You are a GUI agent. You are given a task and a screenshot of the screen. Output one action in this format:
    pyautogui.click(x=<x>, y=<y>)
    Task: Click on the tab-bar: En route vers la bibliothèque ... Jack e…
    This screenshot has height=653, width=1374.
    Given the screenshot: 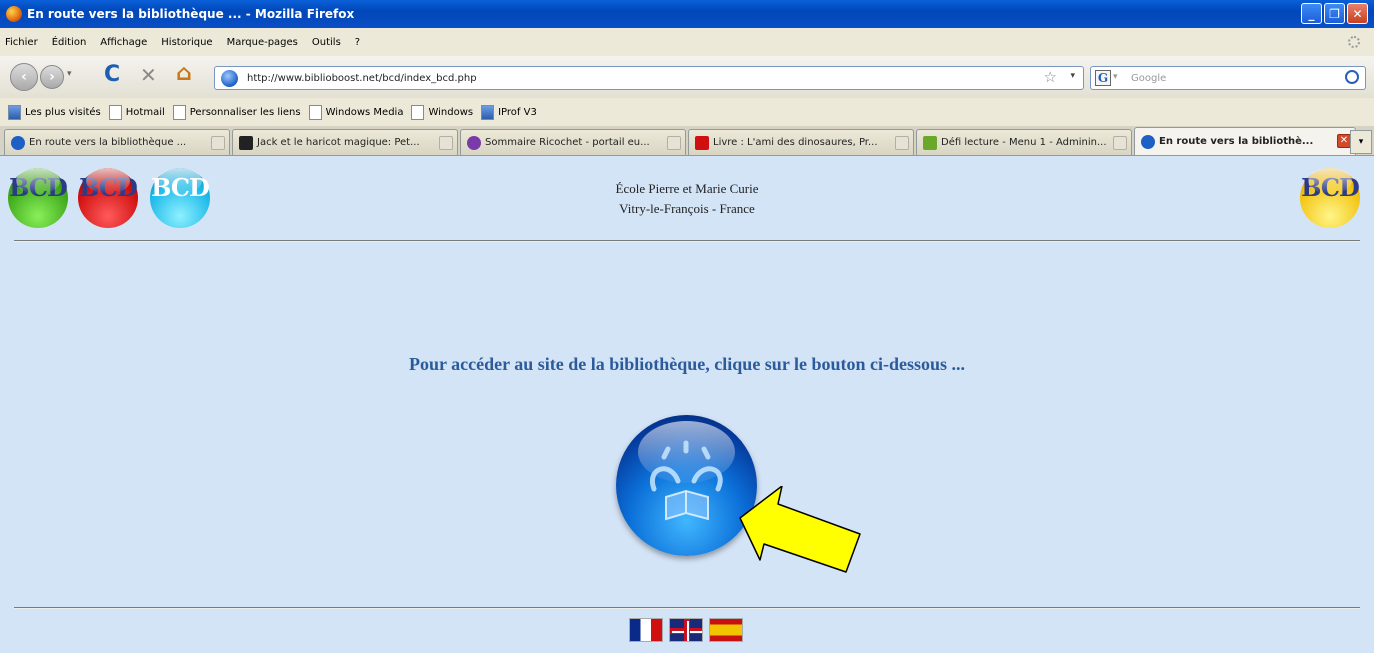 What is the action you would take?
    pyautogui.click(x=687, y=141)
    